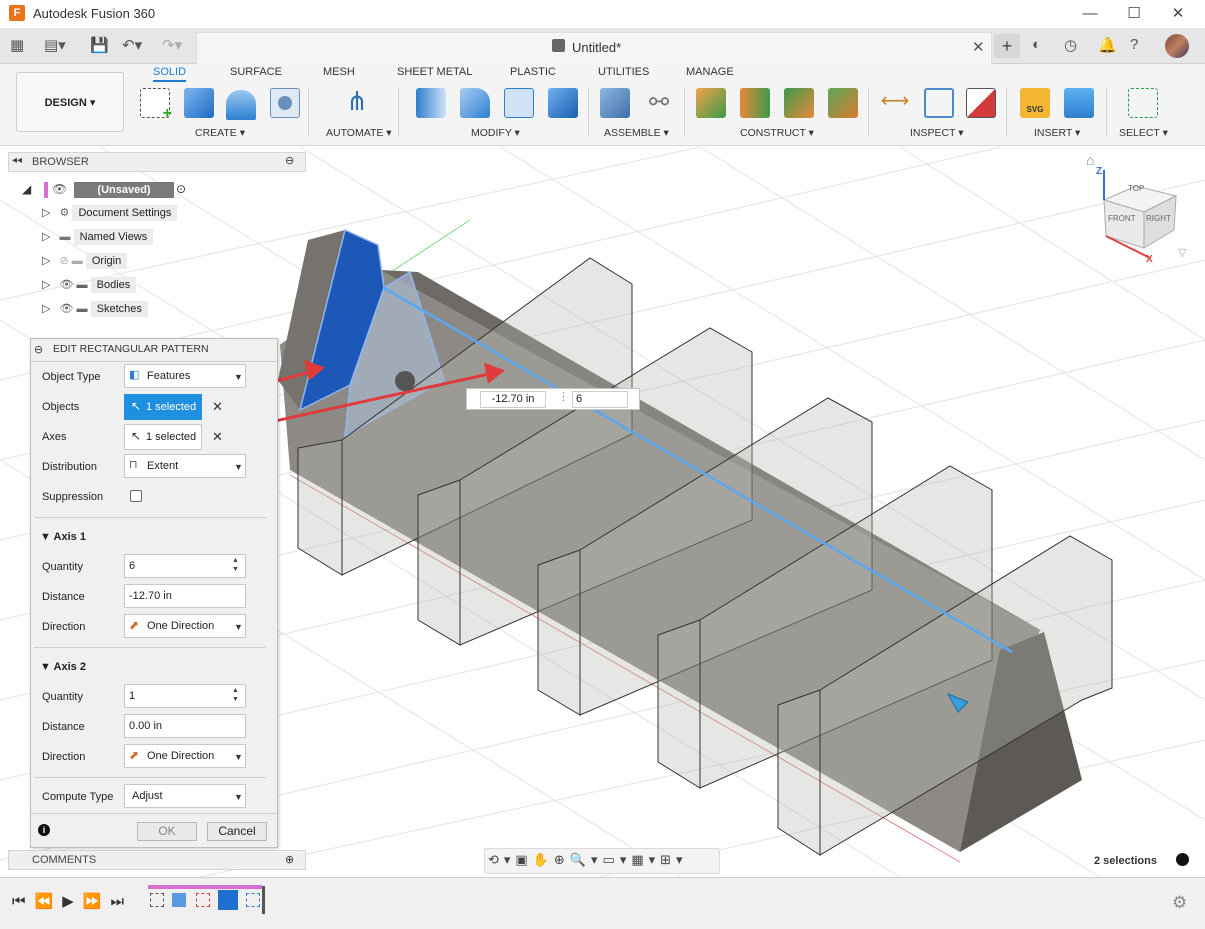 The width and height of the screenshot is (1205, 929). Describe the element at coordinates (70, 102) in the screenshot. I see `workspace-switcher-button: DESIGN ▾` at that location.